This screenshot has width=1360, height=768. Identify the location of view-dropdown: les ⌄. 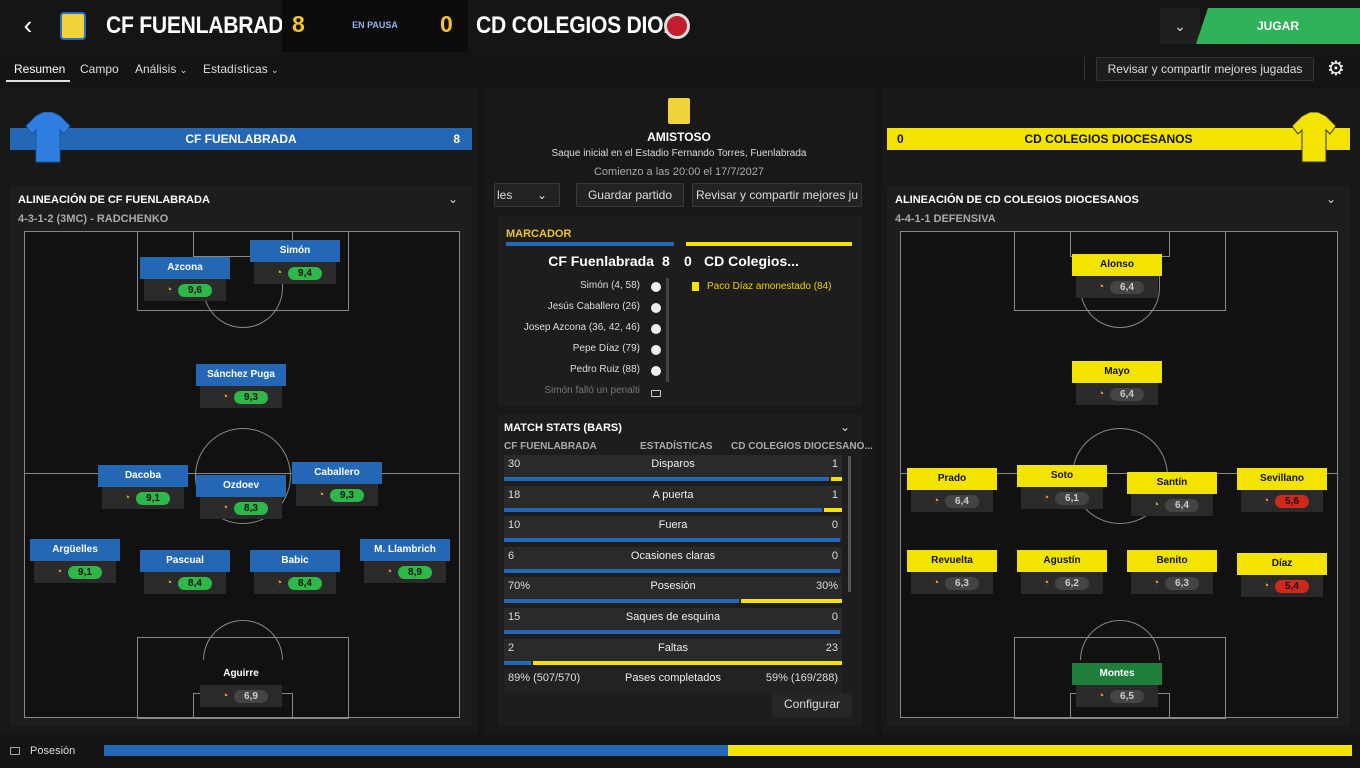
(527, 195).